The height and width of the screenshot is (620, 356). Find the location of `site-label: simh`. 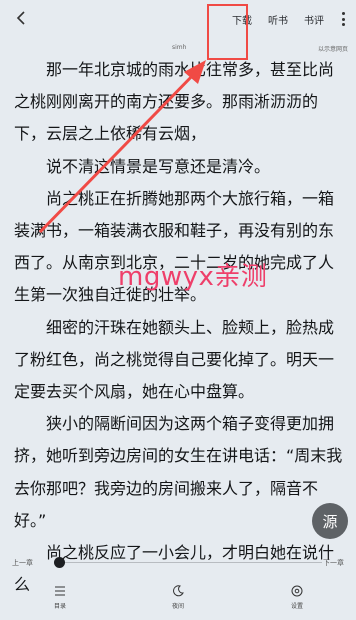

site-label: simh is located at coordinates (179, 47).